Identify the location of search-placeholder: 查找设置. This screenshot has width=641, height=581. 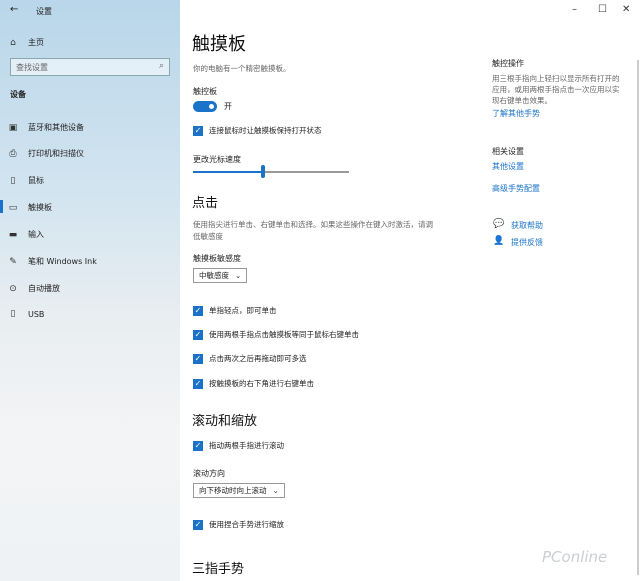
(32, 67).